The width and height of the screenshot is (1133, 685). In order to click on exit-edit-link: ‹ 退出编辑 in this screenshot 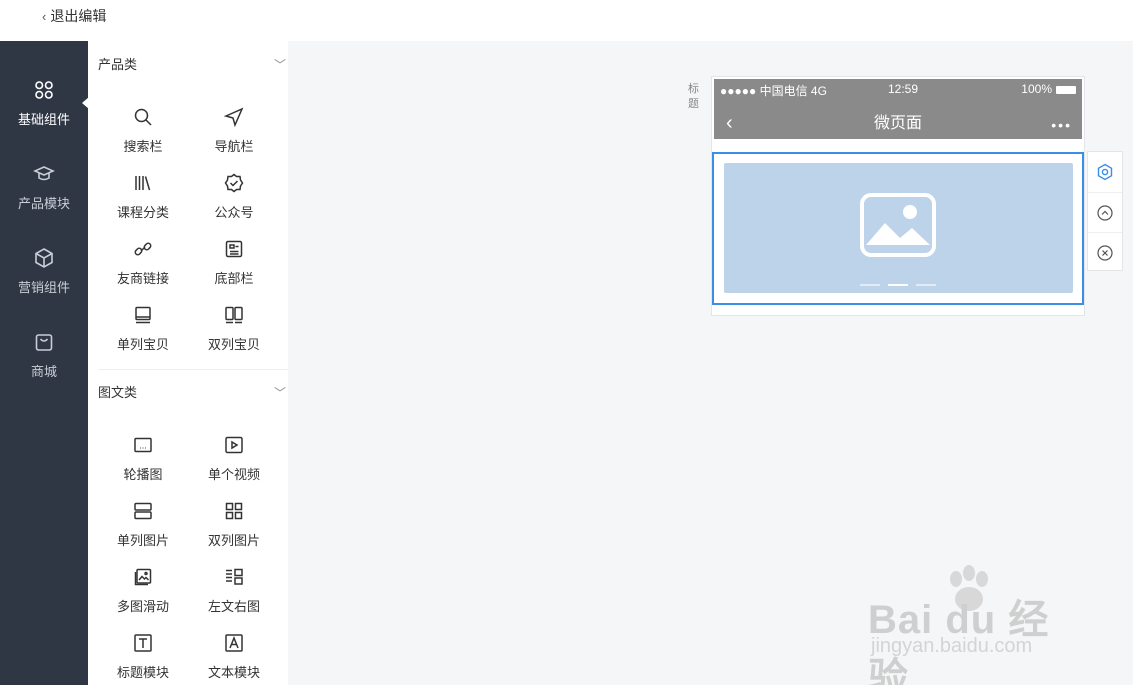, I will do `click(74, 16)`.